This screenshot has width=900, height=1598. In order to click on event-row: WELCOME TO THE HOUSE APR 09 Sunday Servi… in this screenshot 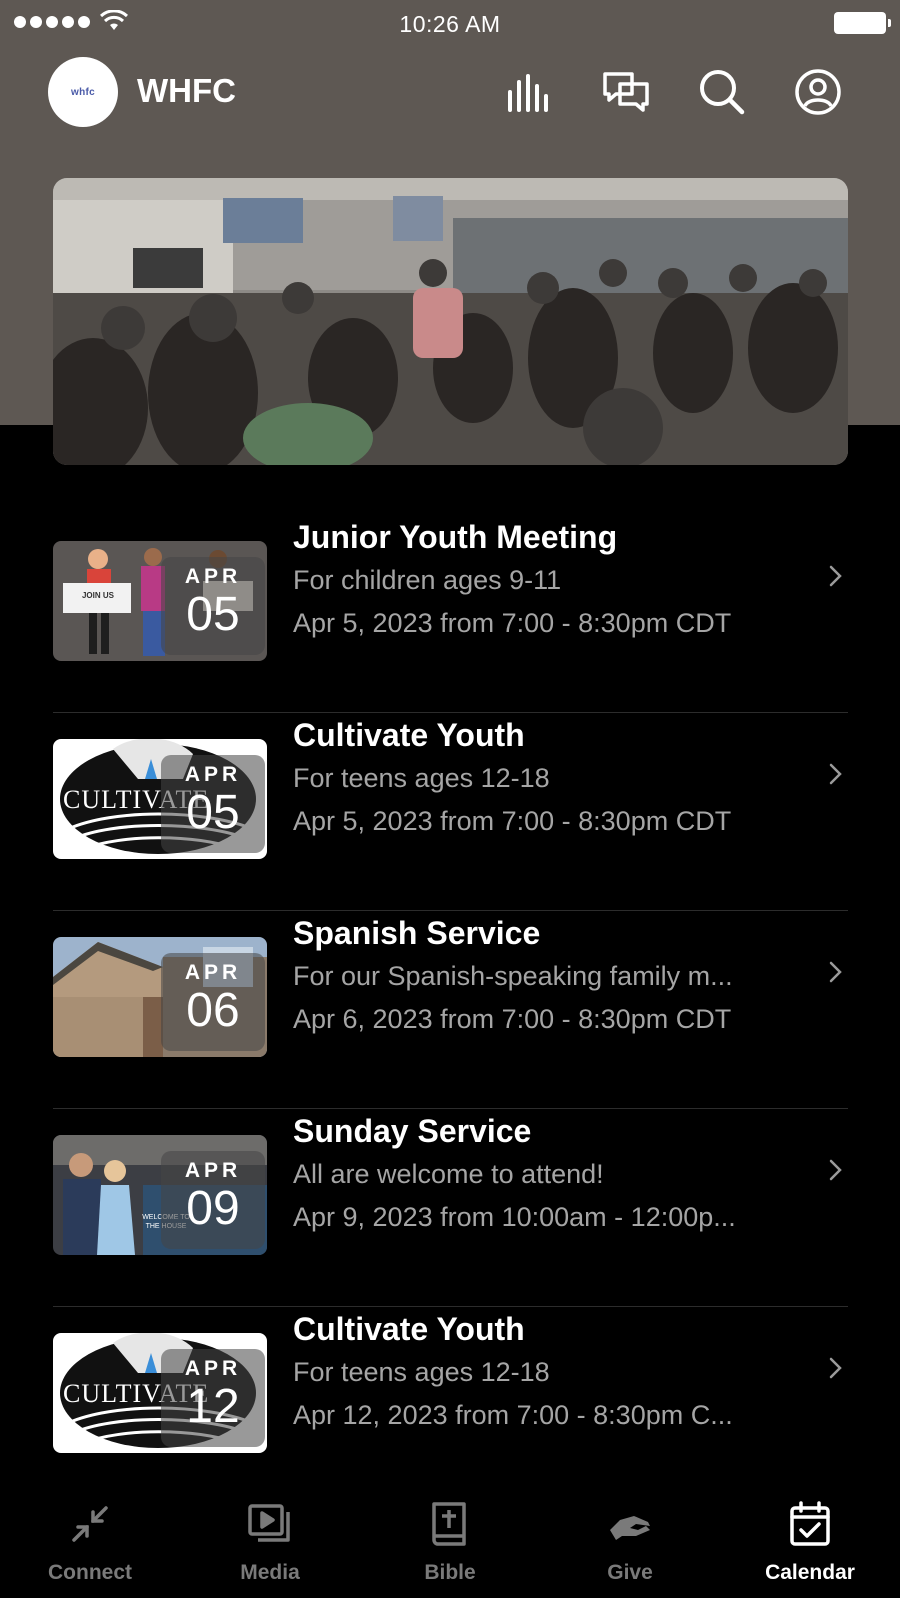, I will do `click(450, 1208)`.